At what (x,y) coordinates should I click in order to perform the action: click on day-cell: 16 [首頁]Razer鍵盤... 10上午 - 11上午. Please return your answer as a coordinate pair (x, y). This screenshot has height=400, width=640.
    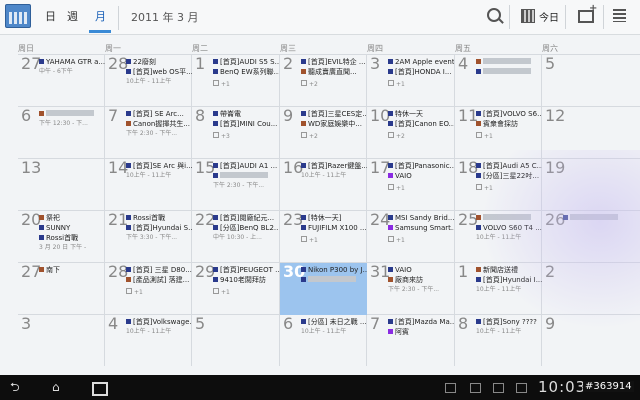
    Looking at the image, I should click on (323, 185).